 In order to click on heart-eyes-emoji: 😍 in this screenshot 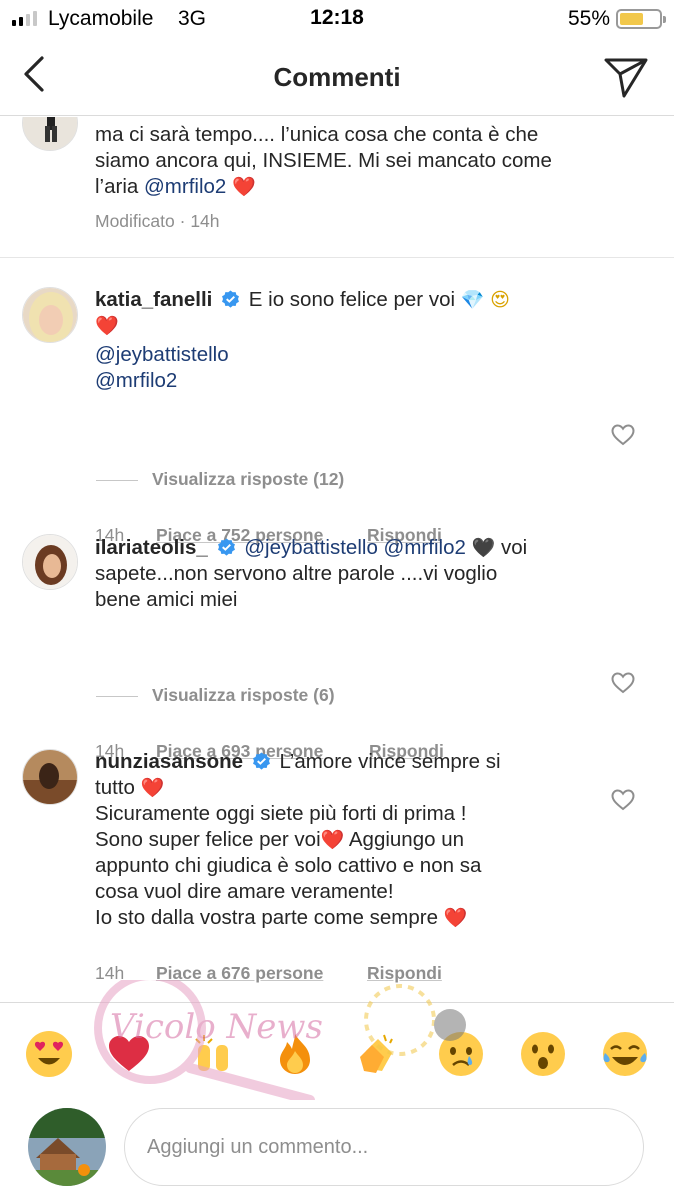, I will do `click(500, 300)`.